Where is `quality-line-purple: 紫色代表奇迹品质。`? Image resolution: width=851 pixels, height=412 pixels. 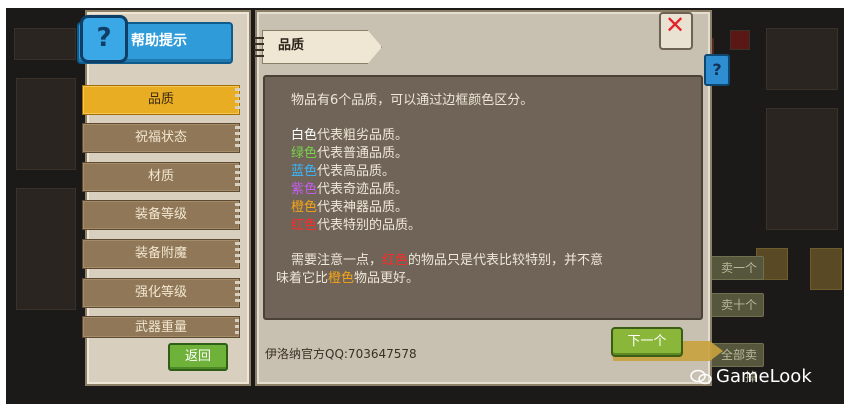
quality-line-purple: 紫色代表奇迹品质。 is located at coordinates (349, 190).